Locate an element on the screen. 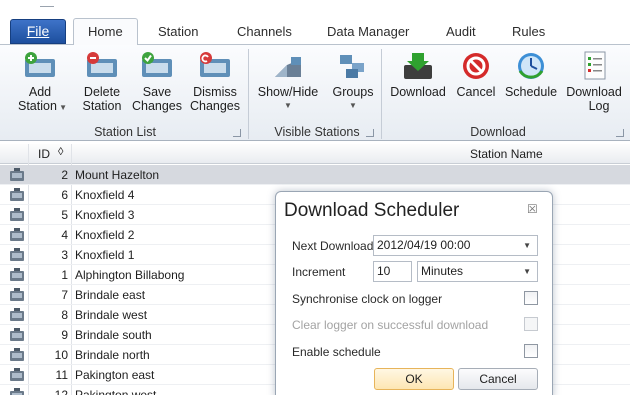  row-station-name: Brindale west is located at coordinates (111, 315).